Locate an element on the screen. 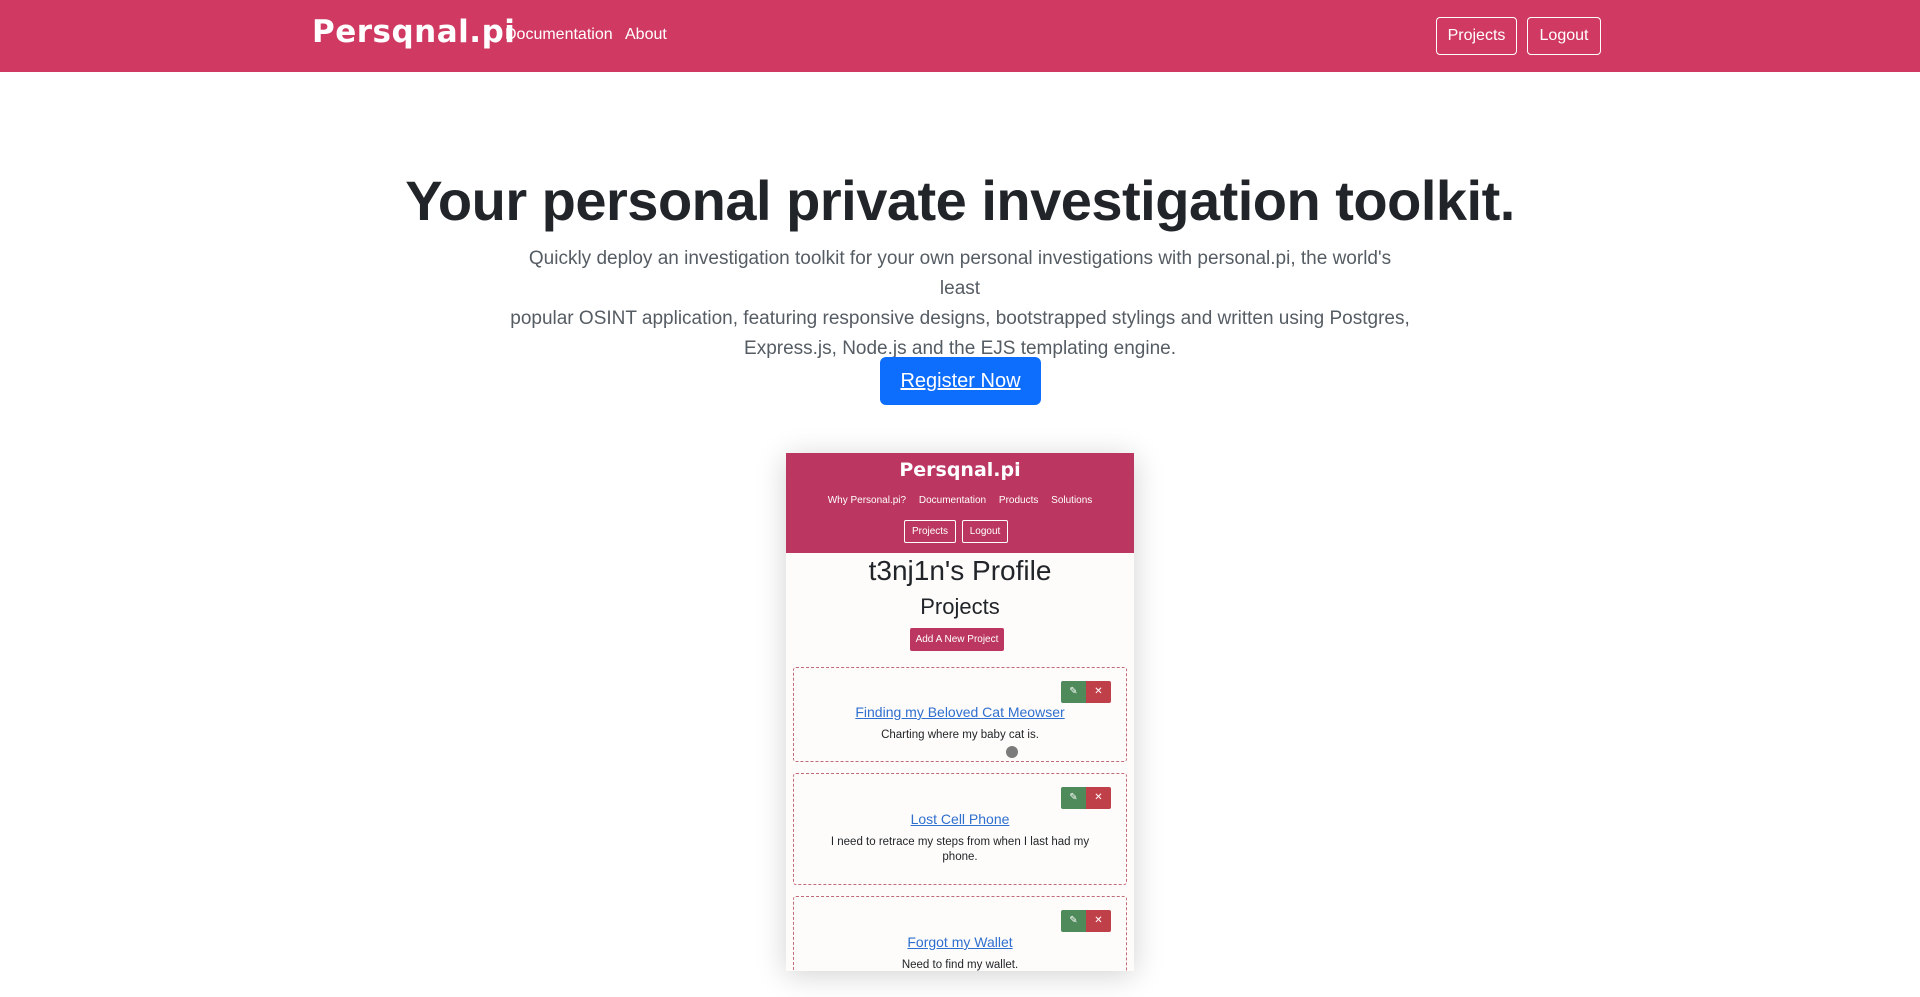 This screenshot has height=997, width=1920. preview-projects-heading: Projects is located at coordinates (960, 606).